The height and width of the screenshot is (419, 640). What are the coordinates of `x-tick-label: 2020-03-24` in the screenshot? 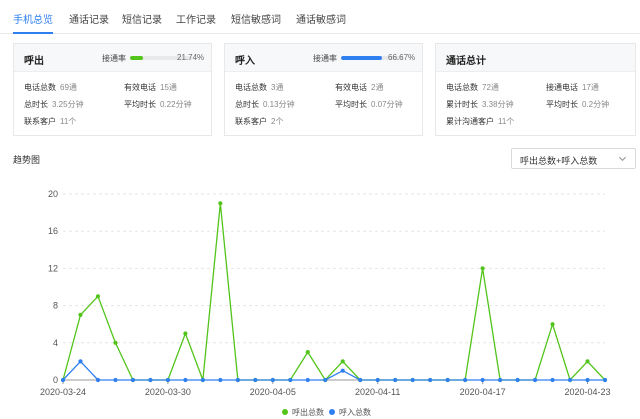 It's located at (63, 392).